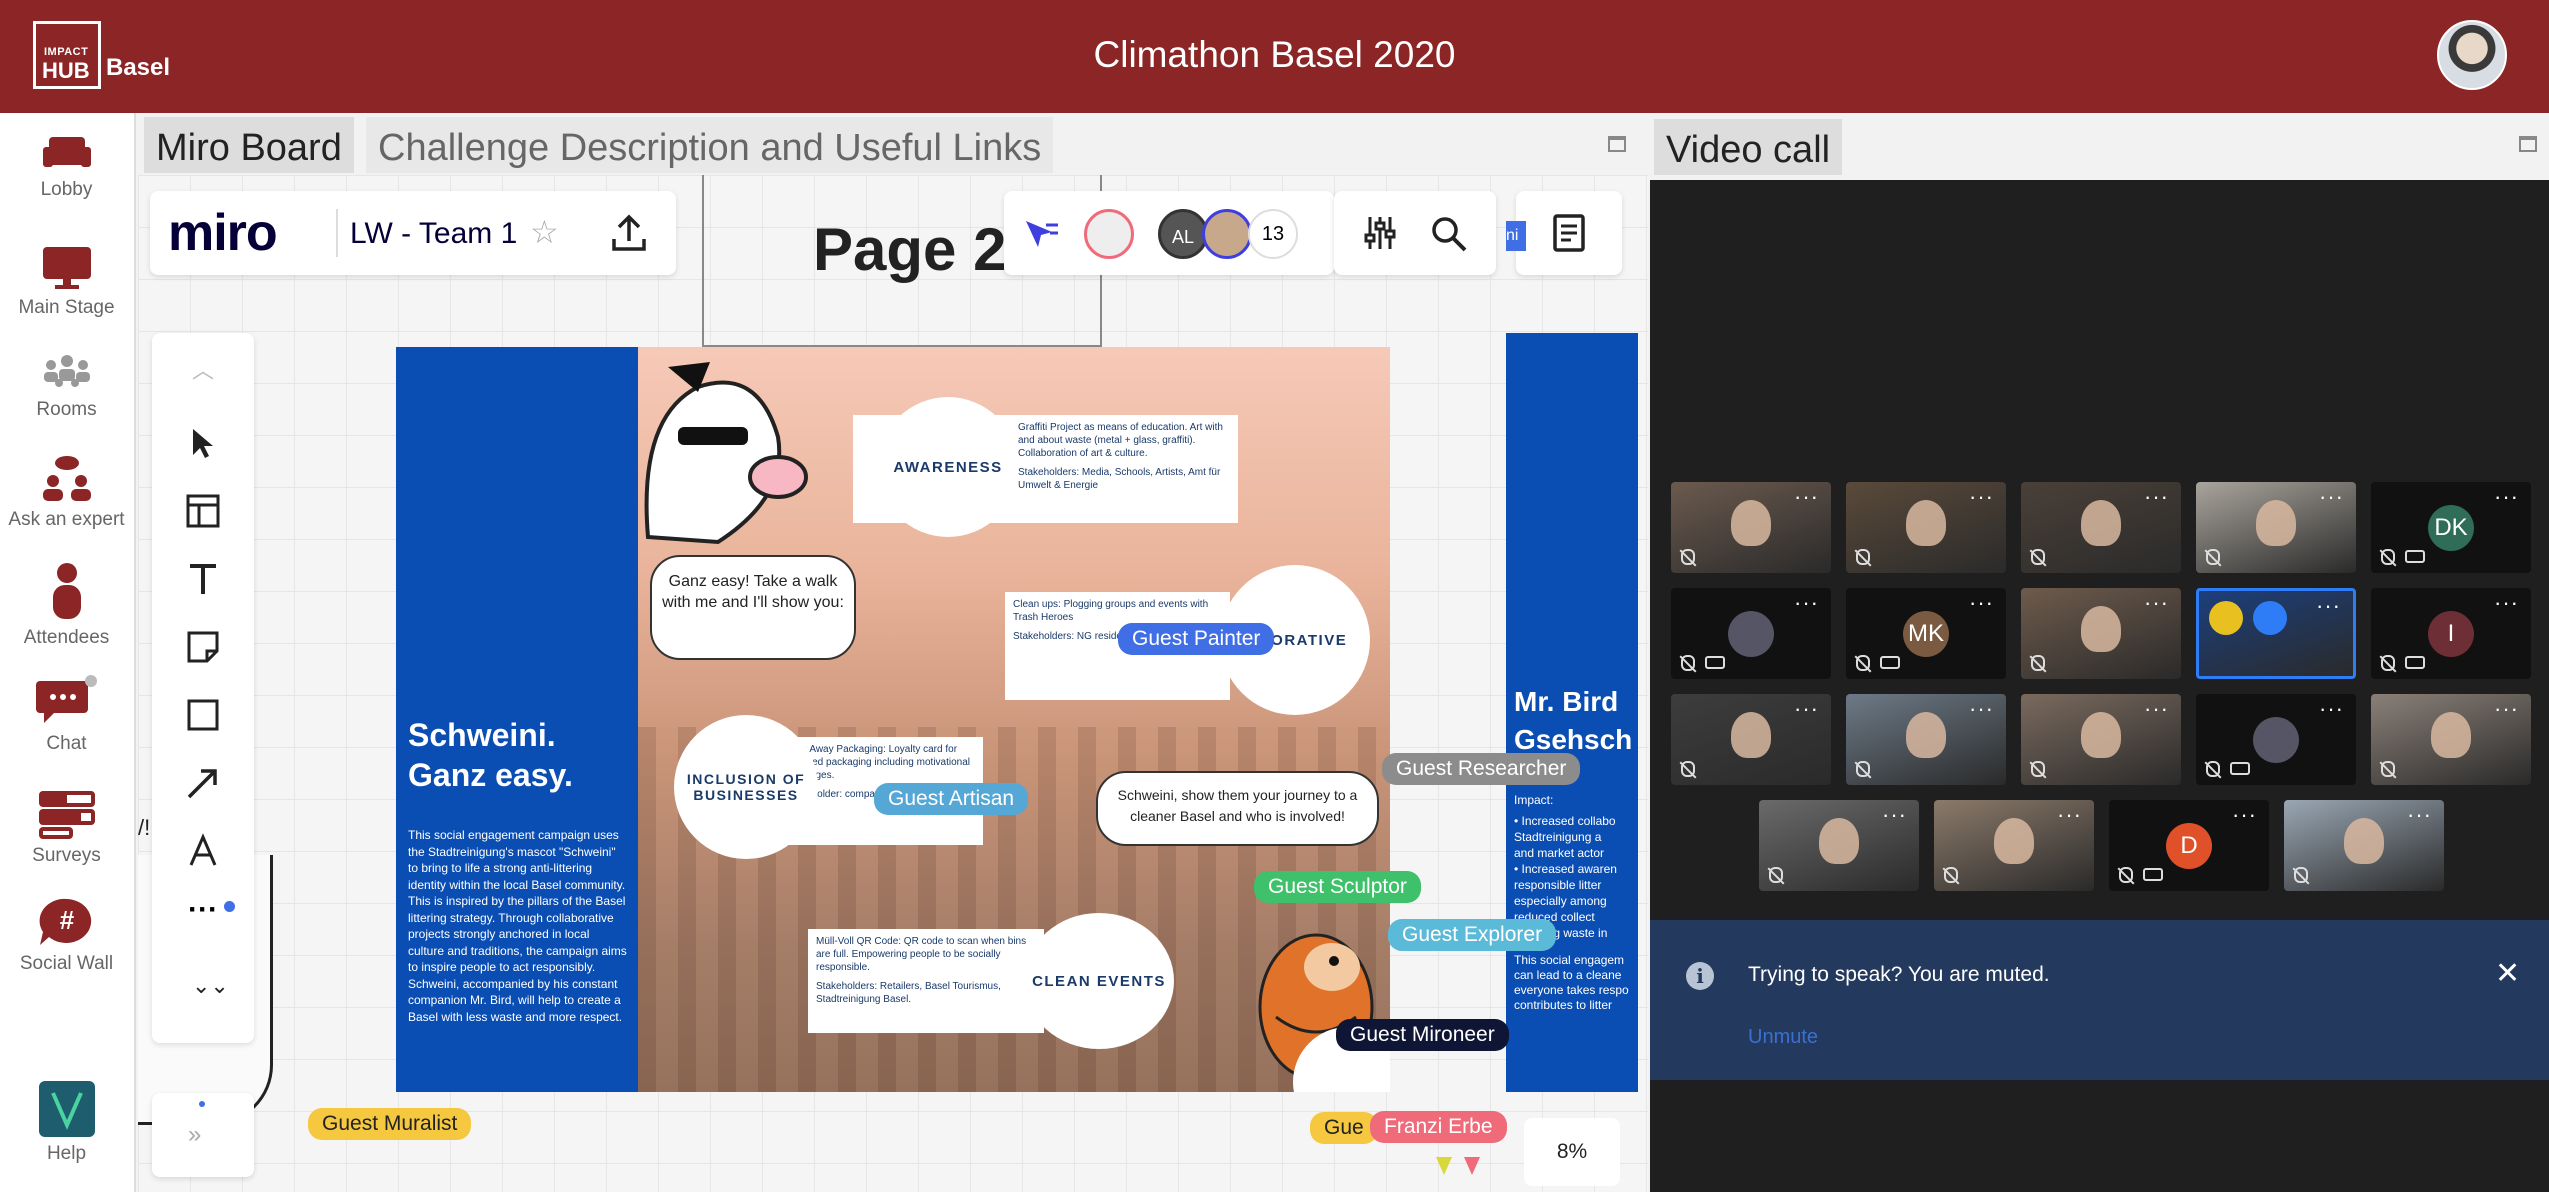 The width and height of the screenshot is (2549, 1192). I want to click on miro-logo: miro, so click(223, 233).